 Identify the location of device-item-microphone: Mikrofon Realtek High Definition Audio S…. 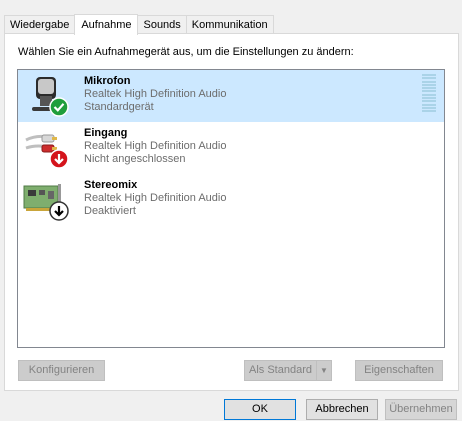
(231, 96).